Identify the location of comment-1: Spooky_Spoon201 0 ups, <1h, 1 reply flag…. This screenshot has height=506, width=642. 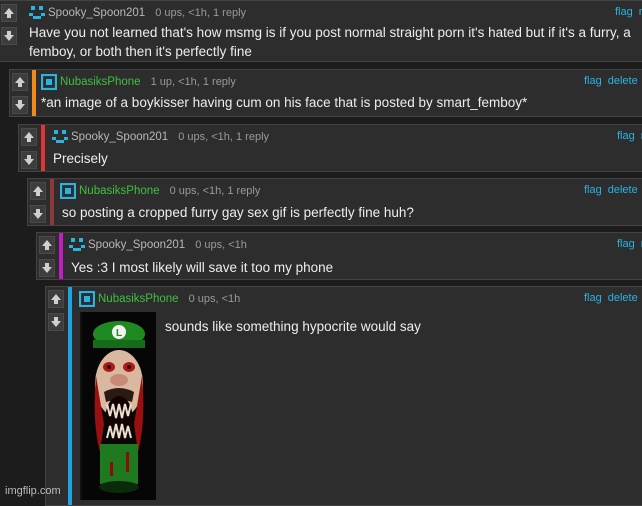
(321, 31).